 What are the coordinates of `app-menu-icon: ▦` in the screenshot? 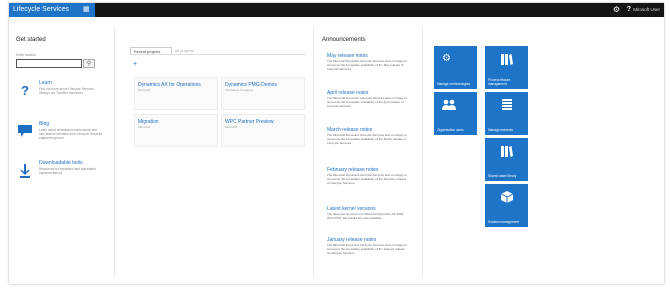 It's located at (86, 10).